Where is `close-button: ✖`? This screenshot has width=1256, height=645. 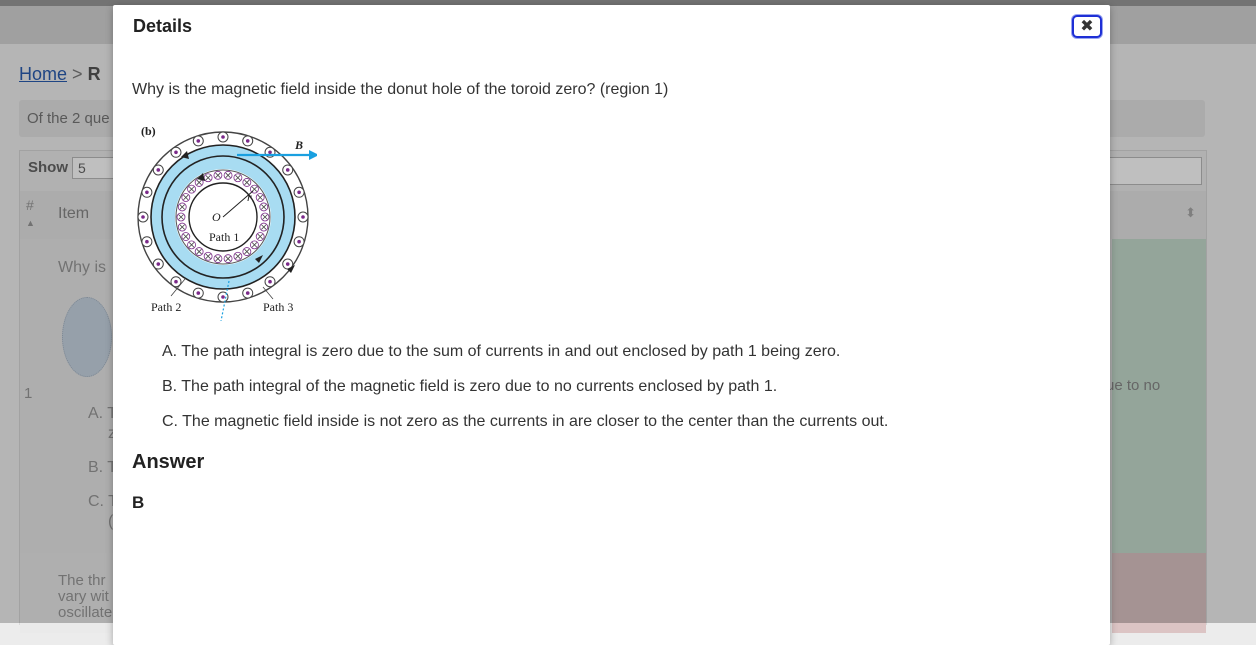
close-button: ✖ is located at coordinates (1087, 26).